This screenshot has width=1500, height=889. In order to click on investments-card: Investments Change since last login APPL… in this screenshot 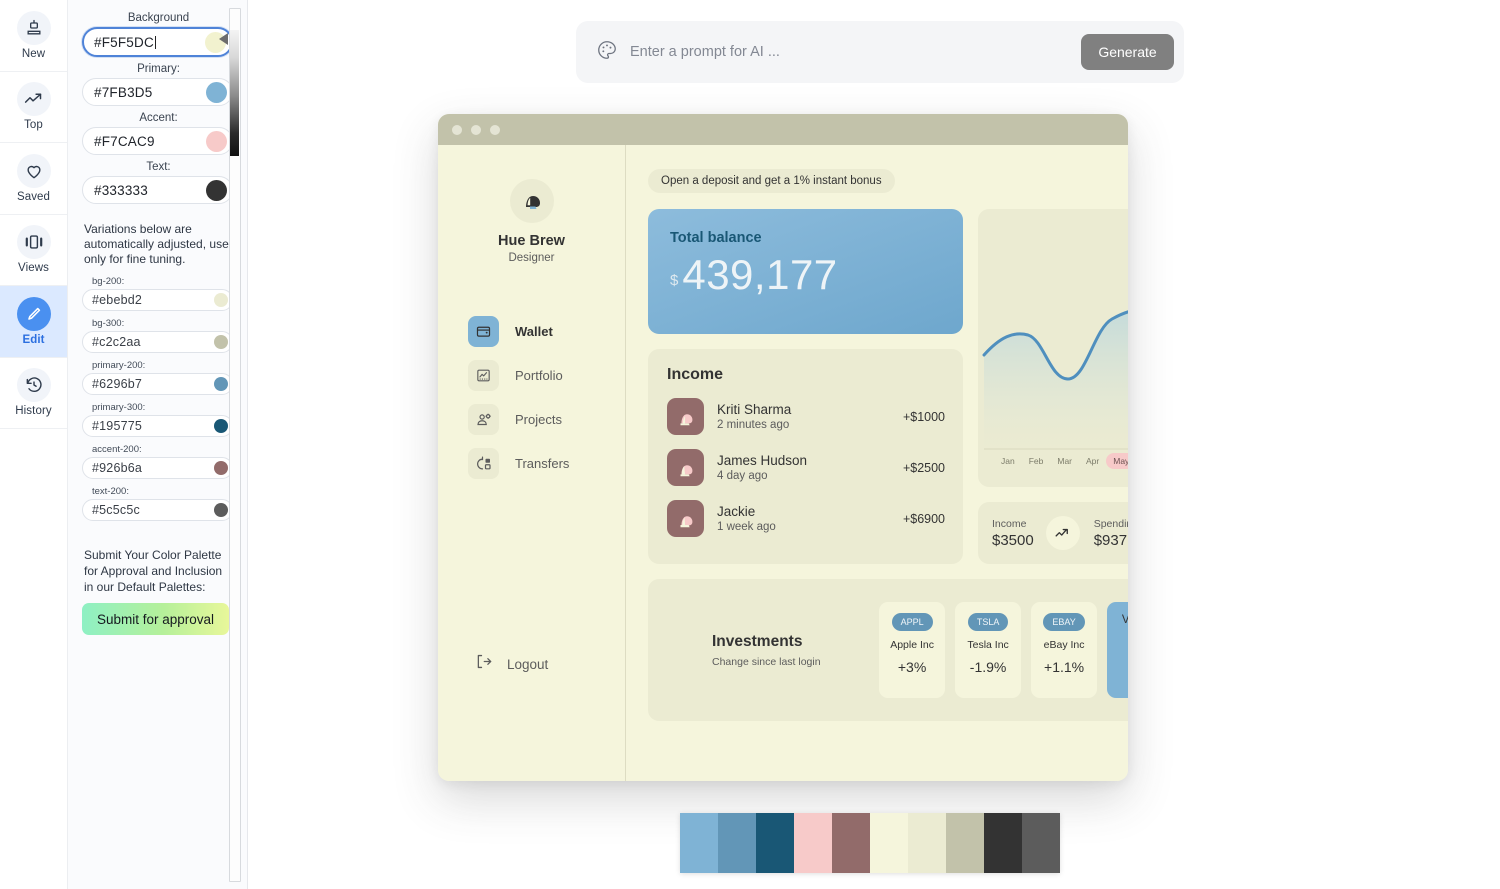, I will do `click(888, 650)`.